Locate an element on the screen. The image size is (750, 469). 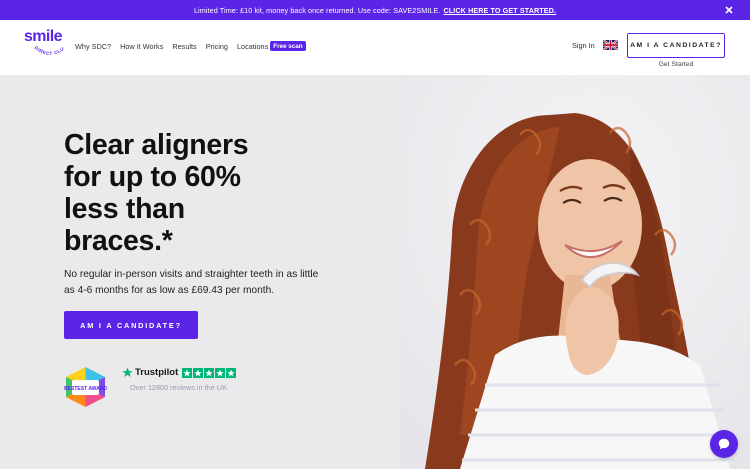
logo-word: smile is located at coordinates (43, 36).